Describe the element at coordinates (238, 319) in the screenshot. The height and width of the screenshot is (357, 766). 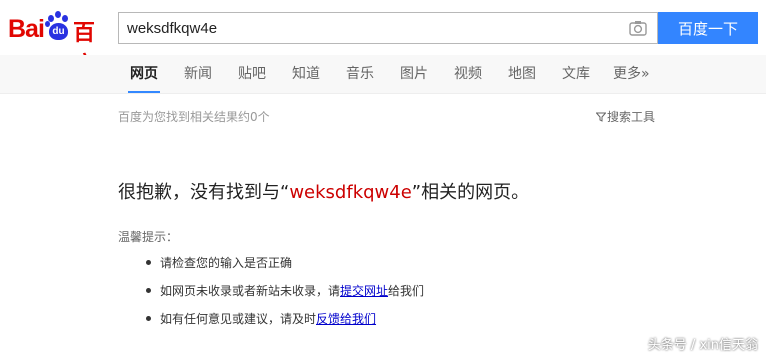
I see `tip-text: 如有任何意见或建议，请及时` at that location.